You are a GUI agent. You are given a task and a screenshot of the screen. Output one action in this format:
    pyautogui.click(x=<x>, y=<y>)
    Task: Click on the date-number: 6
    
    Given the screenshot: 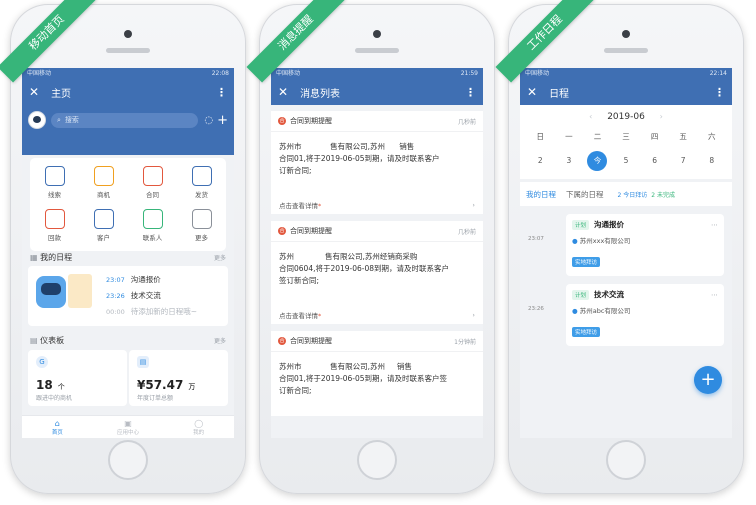 What is the action you would take?
    pyautogui.click(x=654, y=160)
    